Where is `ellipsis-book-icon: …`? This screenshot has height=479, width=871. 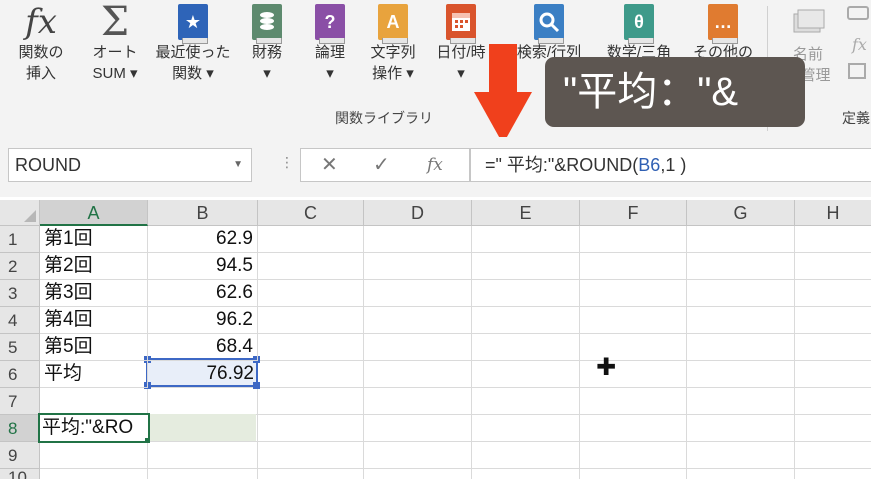
ellipsis-book-icon: … is located at coordinates (723, 24).